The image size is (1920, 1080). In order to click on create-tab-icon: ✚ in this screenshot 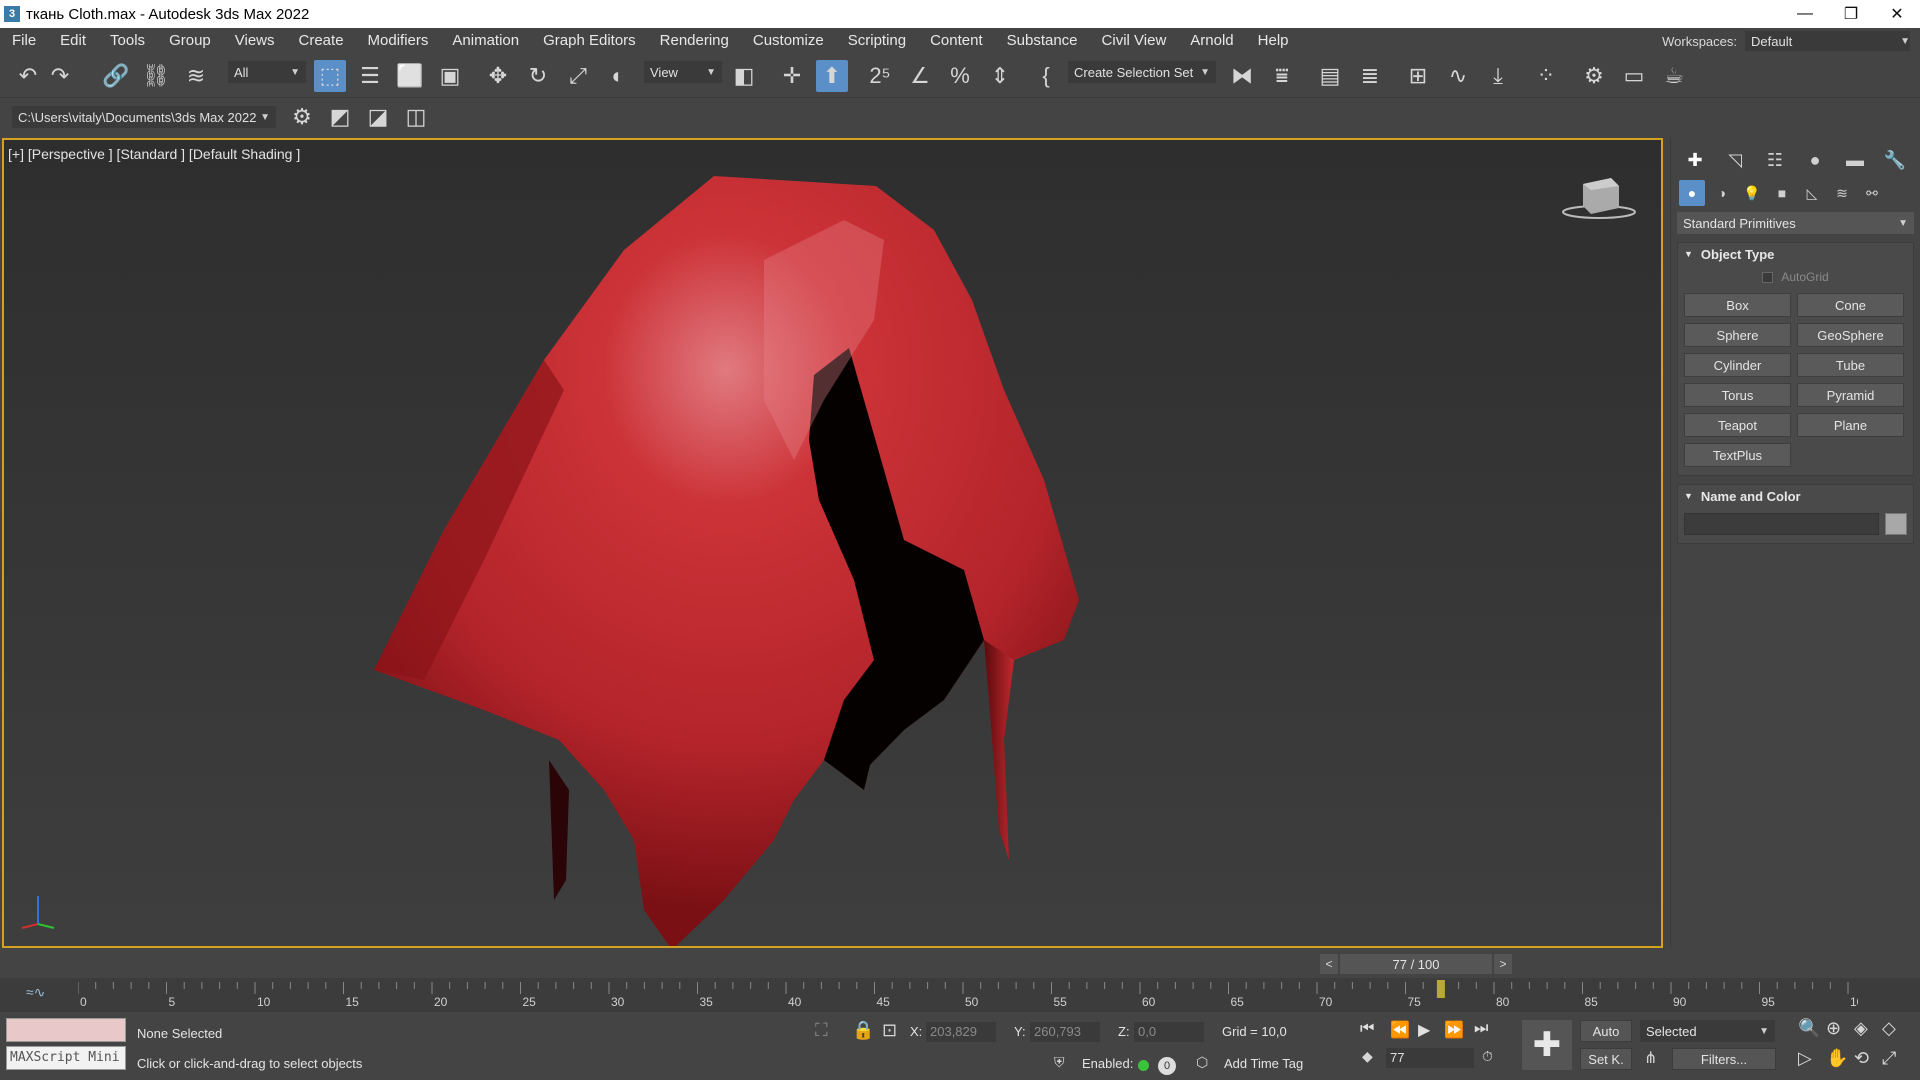, I will do `click(1695, 160)`.